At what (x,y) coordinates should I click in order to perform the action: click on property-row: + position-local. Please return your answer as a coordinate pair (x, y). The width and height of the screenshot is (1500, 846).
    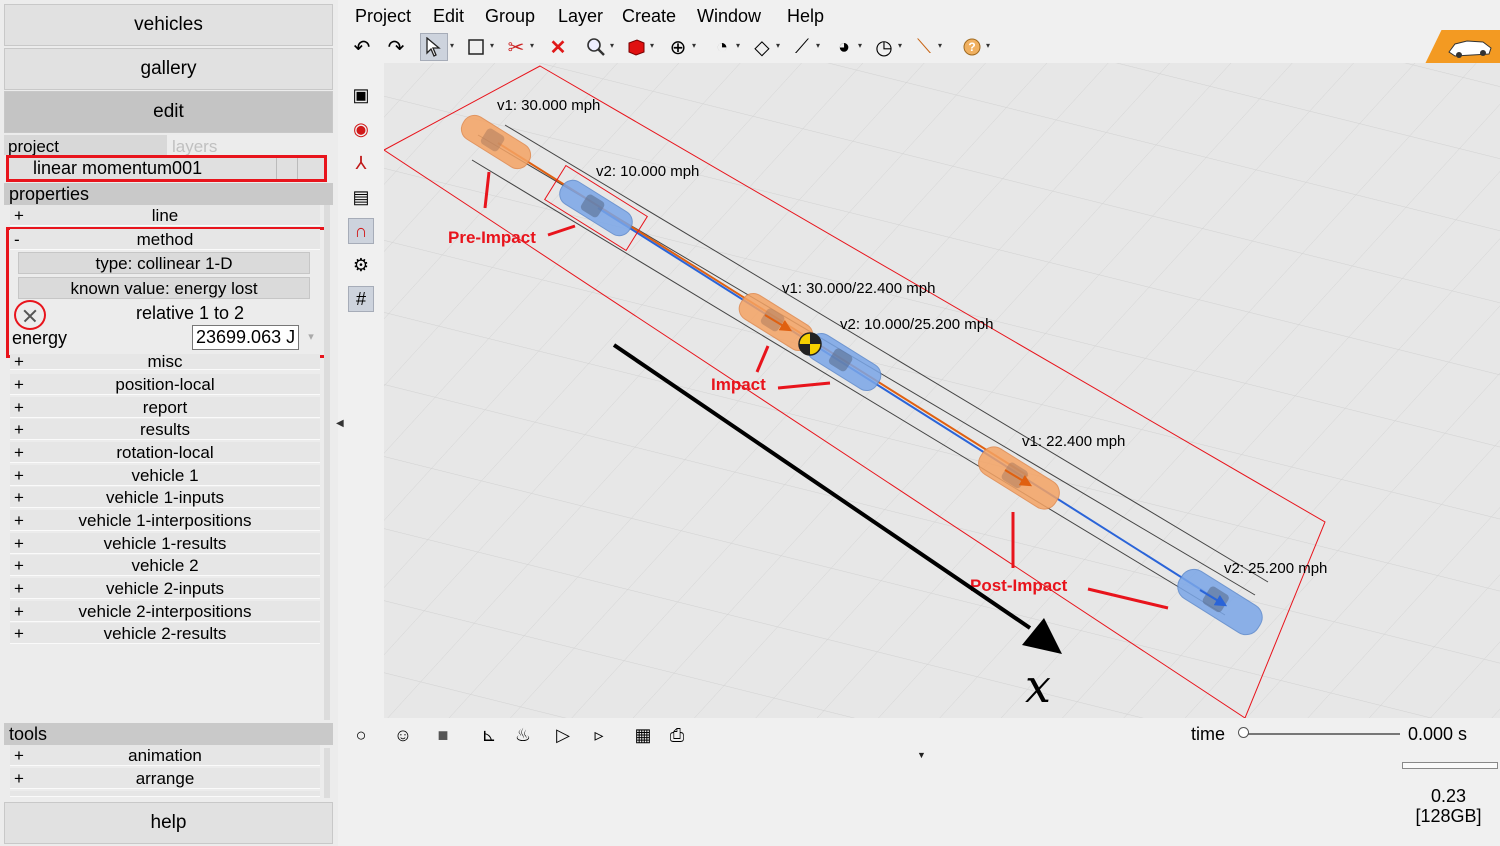
    Looking at the image, I should click on (165, 384).